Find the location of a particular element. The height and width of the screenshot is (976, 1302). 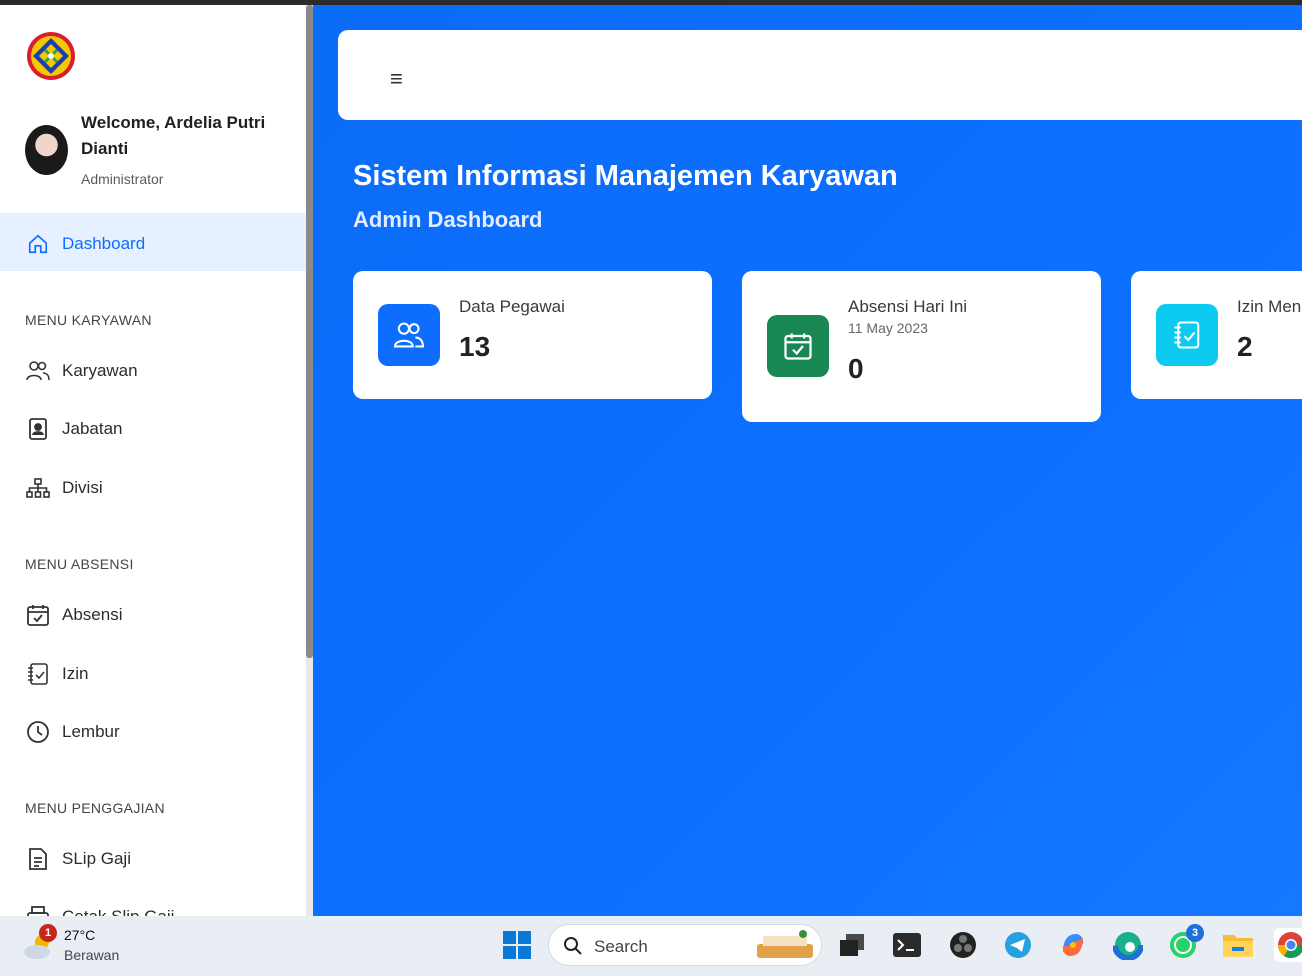

search-highlight-icon is located at coordinates (785, 944).